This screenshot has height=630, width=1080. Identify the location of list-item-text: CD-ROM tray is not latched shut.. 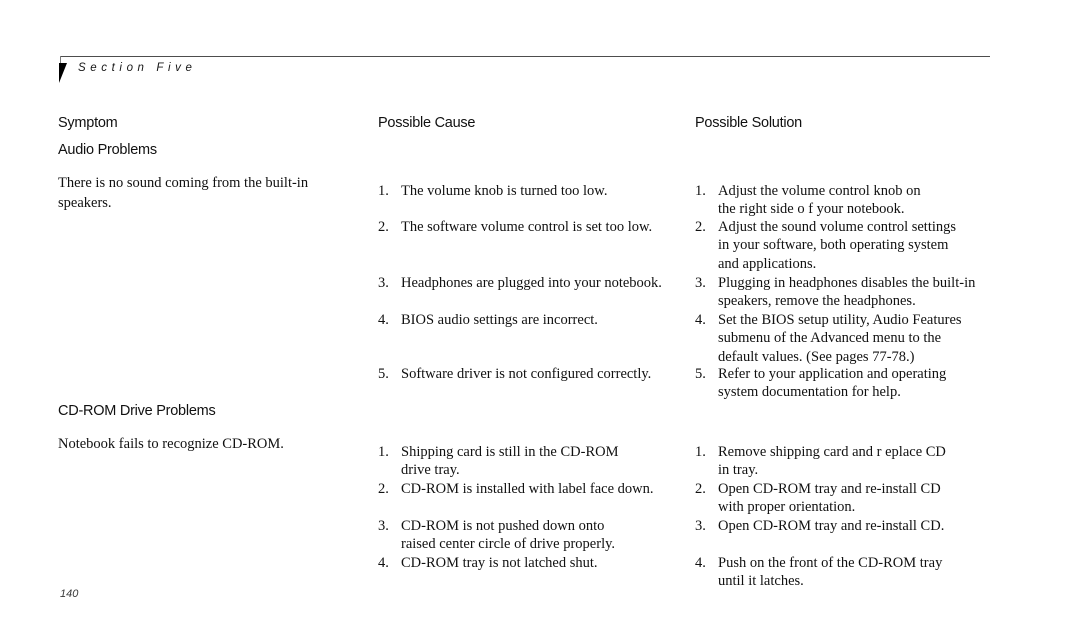
(499, 563).